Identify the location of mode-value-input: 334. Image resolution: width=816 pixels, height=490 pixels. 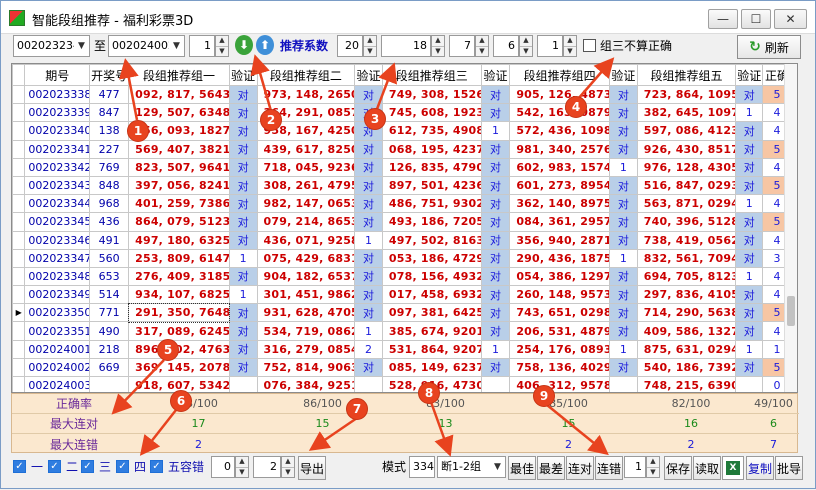
(422, 467).